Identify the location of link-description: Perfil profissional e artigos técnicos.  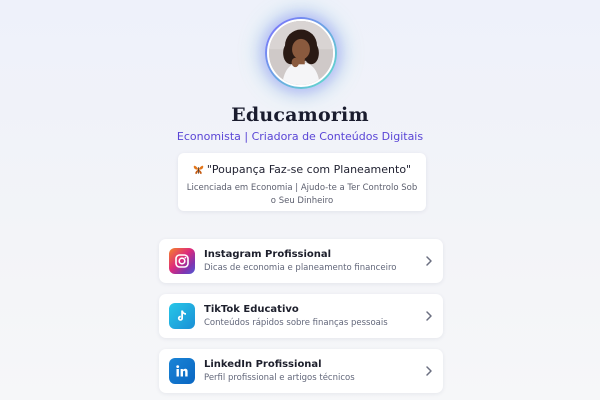
(279, 378).